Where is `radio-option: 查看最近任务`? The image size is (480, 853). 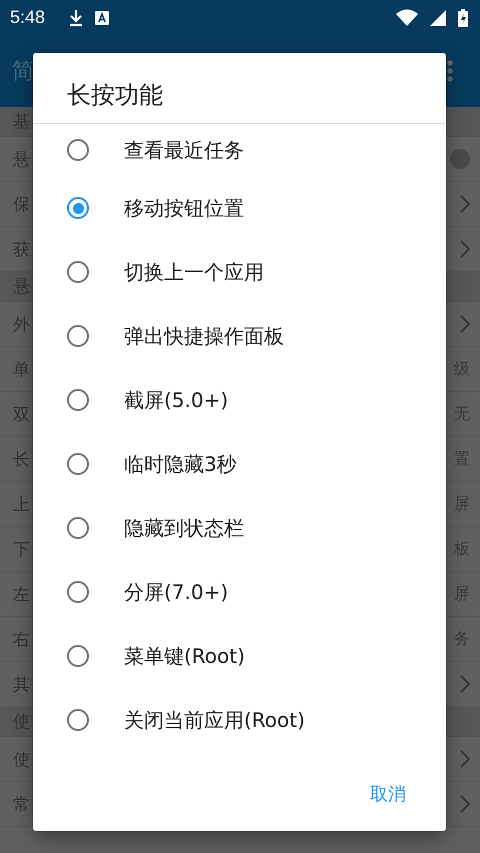
radio-option: 查看最近任务 is located at coordinates (239, 150).